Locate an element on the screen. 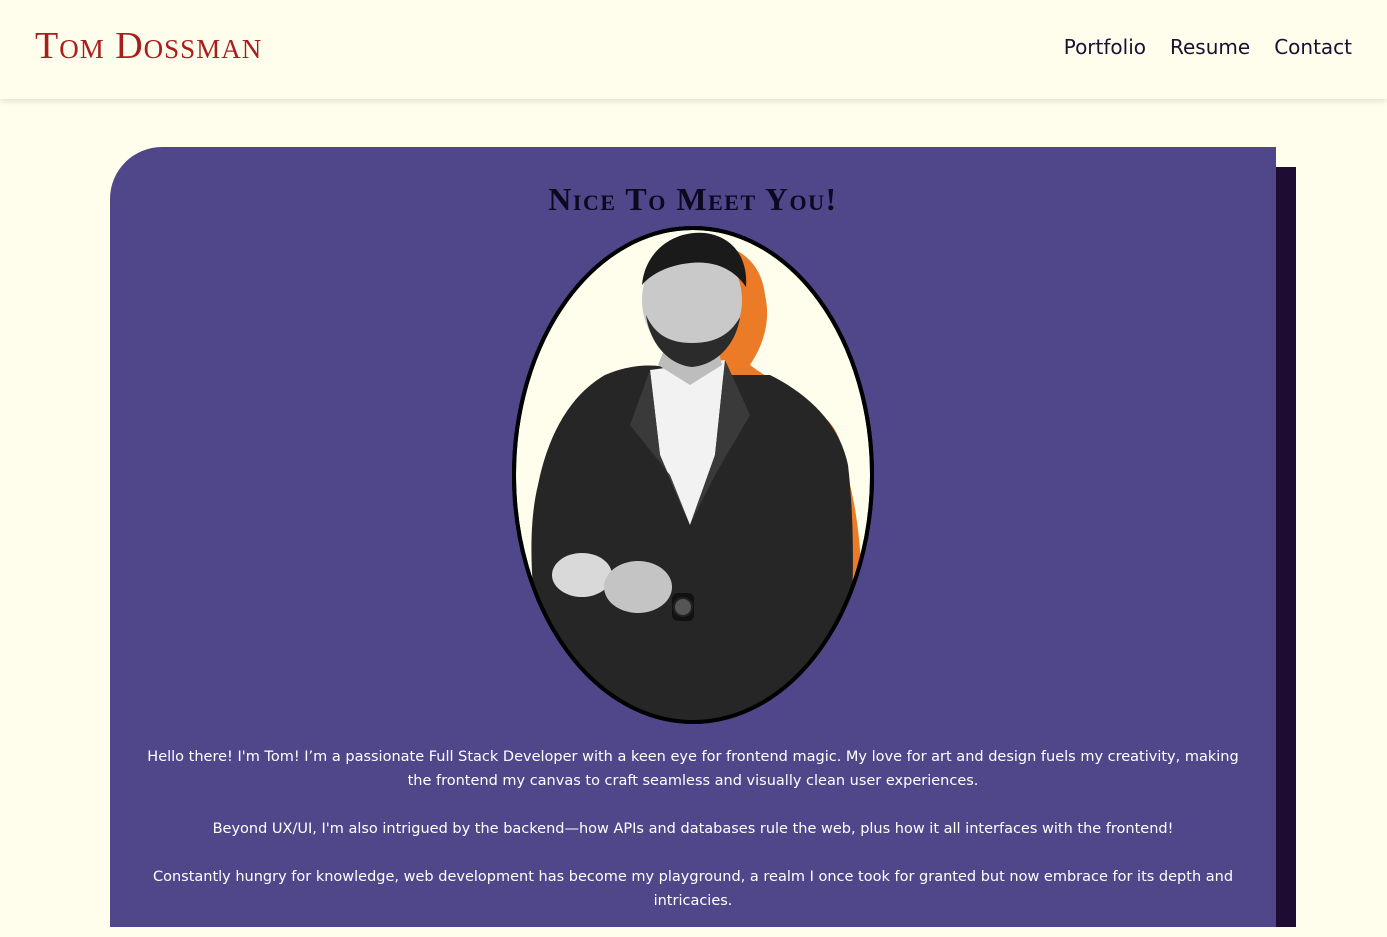  site-logo: Tom Dossman is located at coordinates (148, 46).